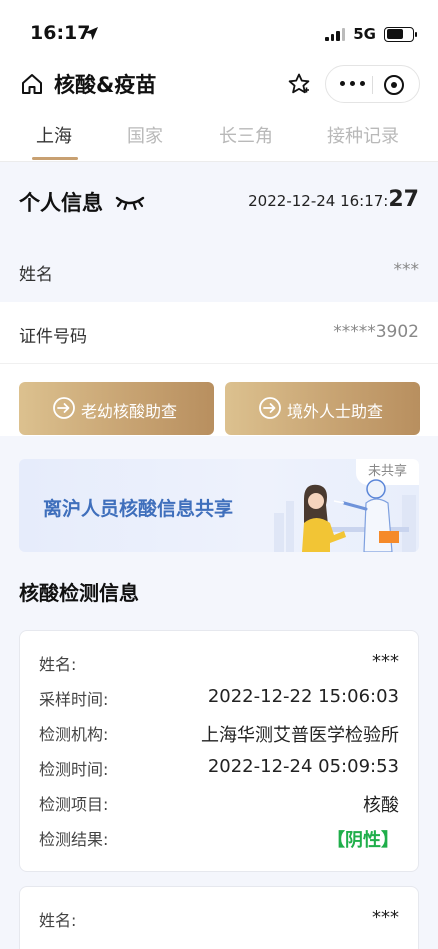  I want to click on test-time-label: 检测时间:, so click(74, 769).